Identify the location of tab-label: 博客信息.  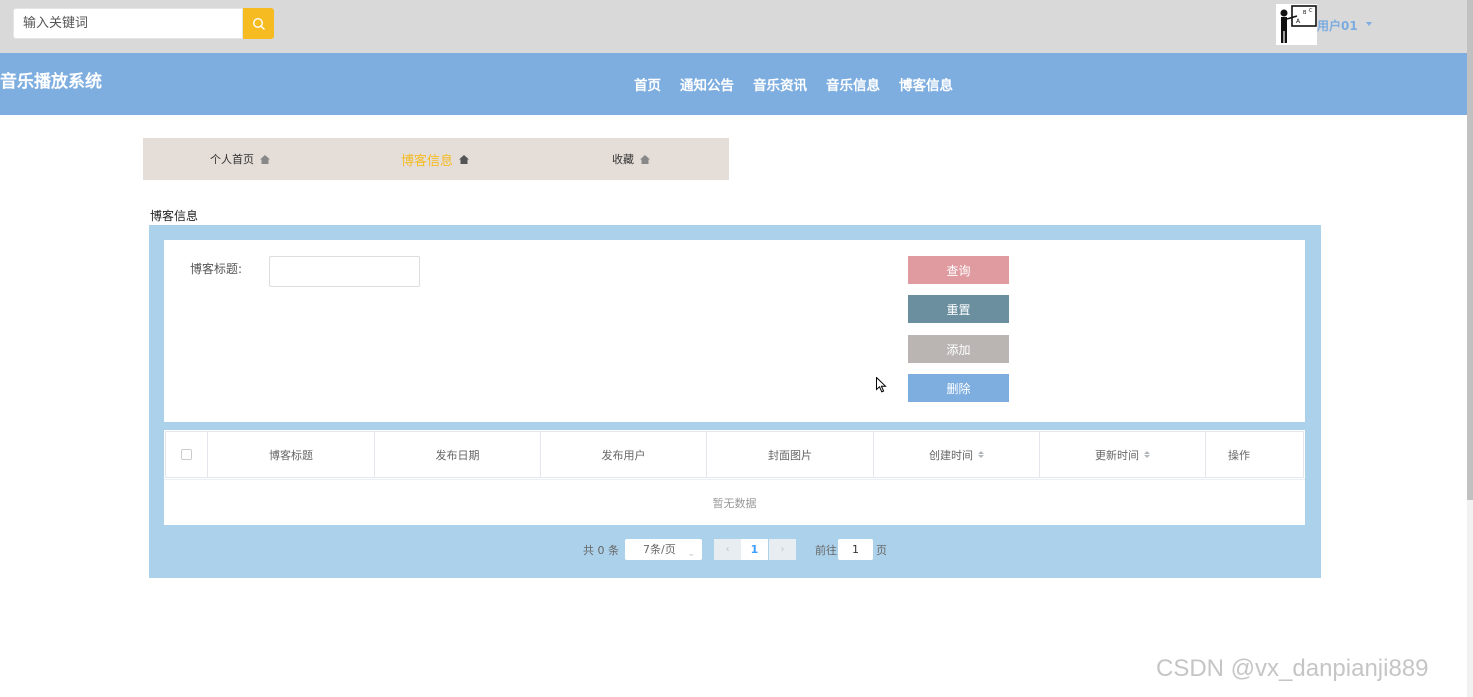
(427, 161).